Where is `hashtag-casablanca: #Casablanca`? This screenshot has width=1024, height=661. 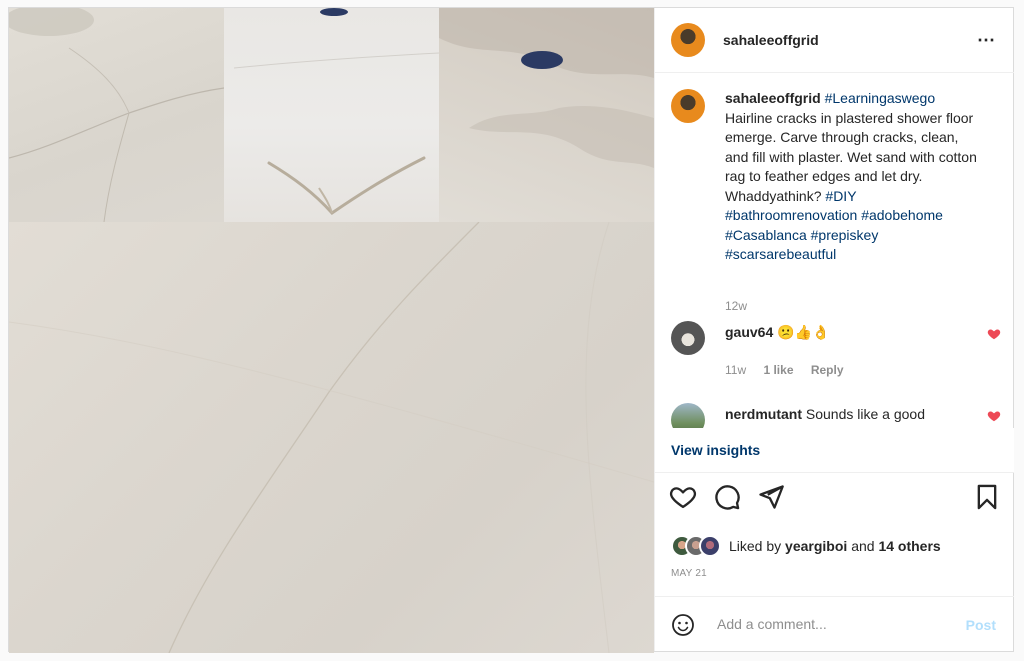 hashtag-casablanca: #Casablanca is located at coordinates (766, 235).